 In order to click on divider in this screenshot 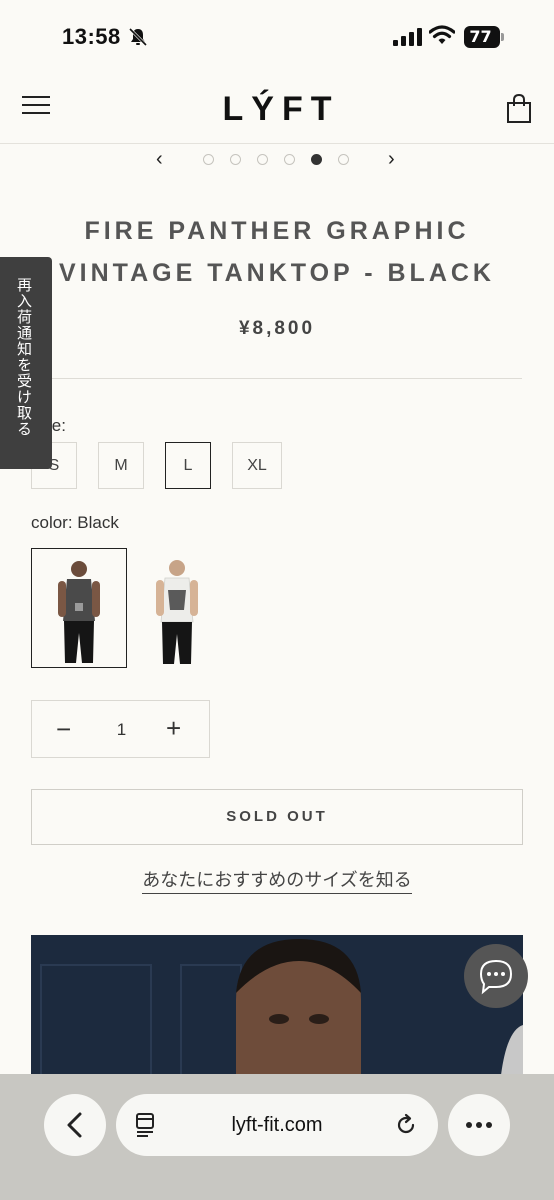, I will do `click(276, 378)`.